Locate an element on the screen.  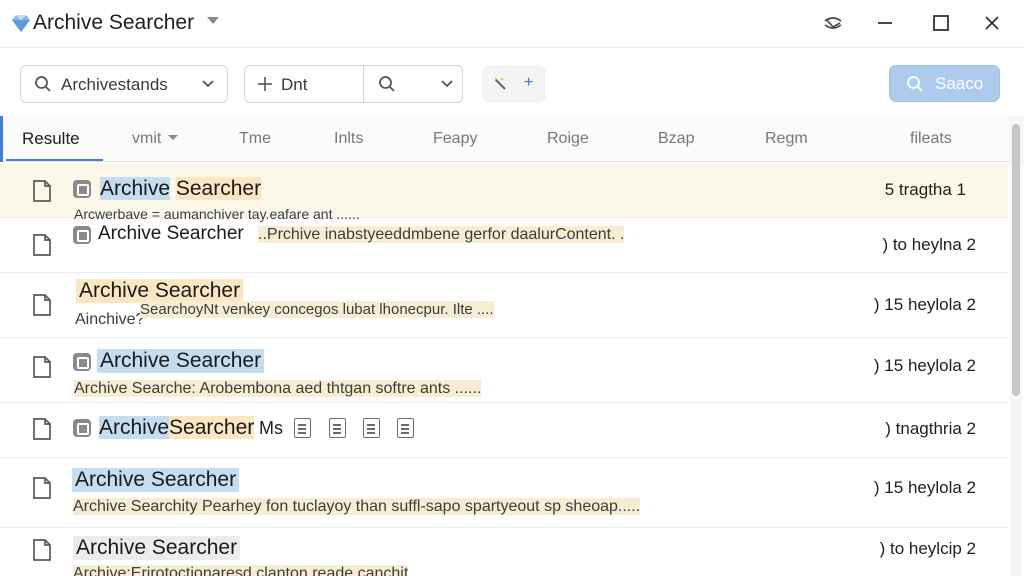
column-inlts: Inlts is located at coordinates (348, 139).